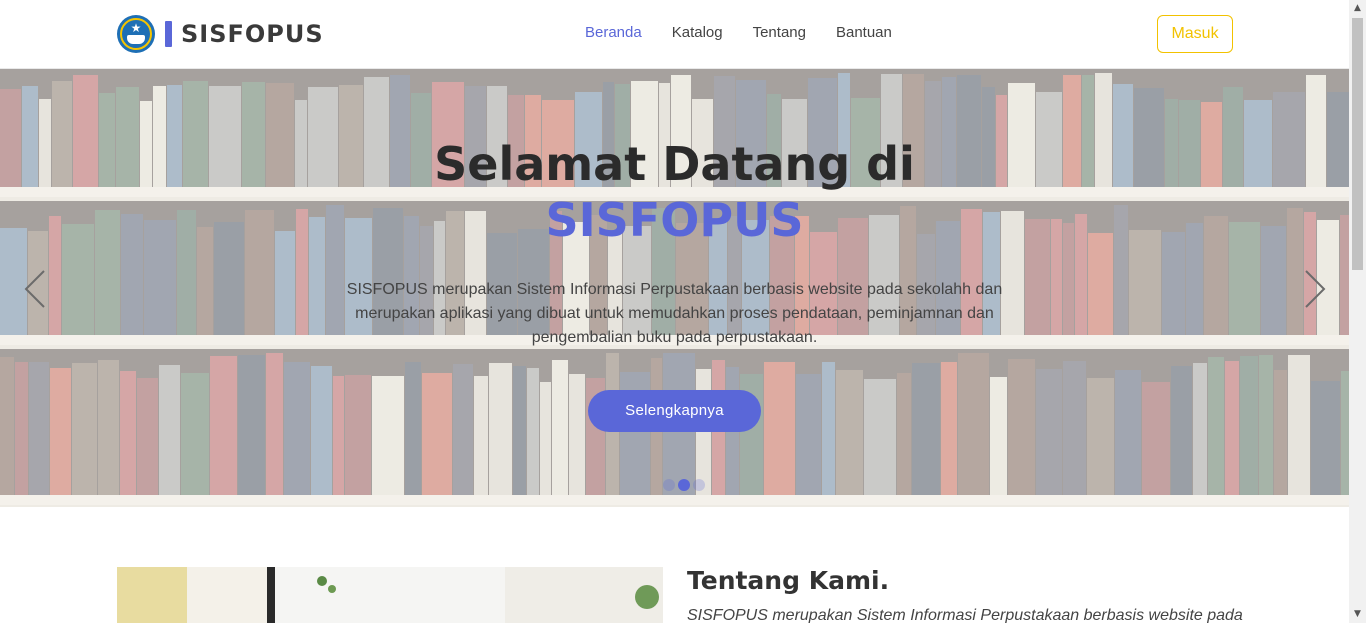 This screenshot has width=1366, height=623. What do you see at coordinates (1195, 34) in the screenshot?
I see `login-button: Masuk` at bounding box center [1195, 34].